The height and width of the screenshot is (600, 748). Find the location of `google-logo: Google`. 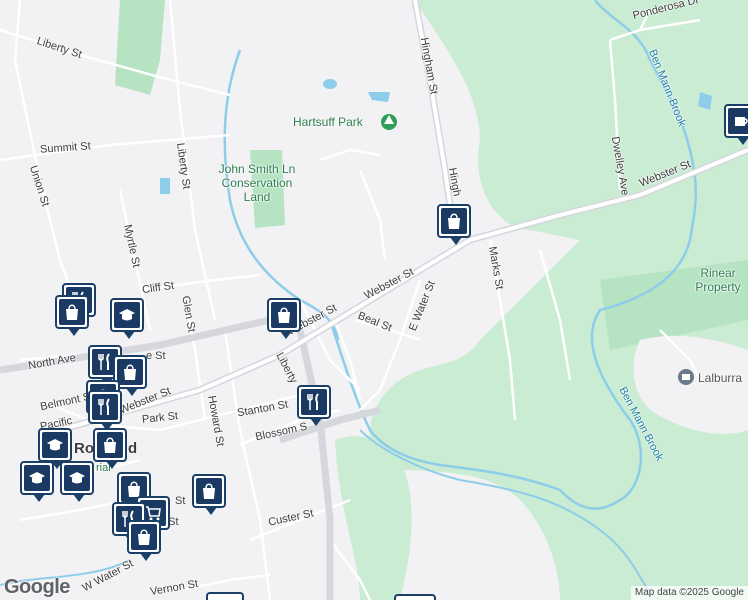

google-logo: Google is located at coordinates (37, 587).